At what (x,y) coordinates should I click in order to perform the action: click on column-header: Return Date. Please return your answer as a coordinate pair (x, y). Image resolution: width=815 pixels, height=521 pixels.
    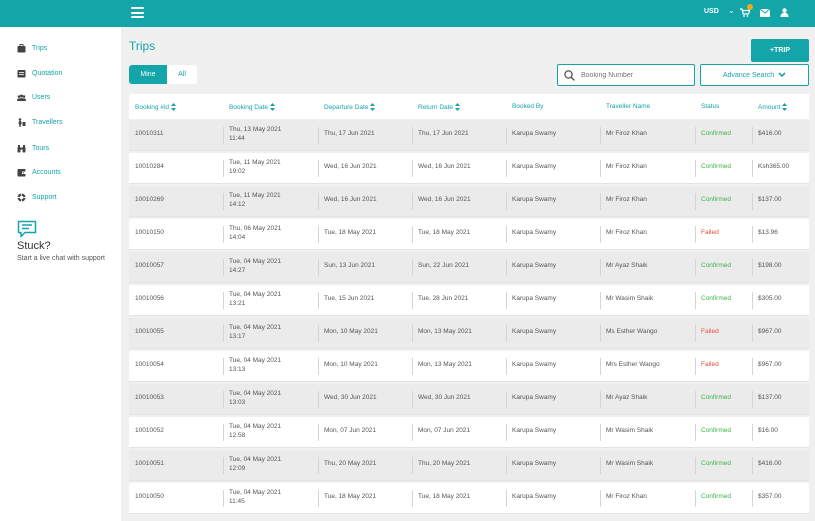
    Looking at the image, I should click on (439, 107).